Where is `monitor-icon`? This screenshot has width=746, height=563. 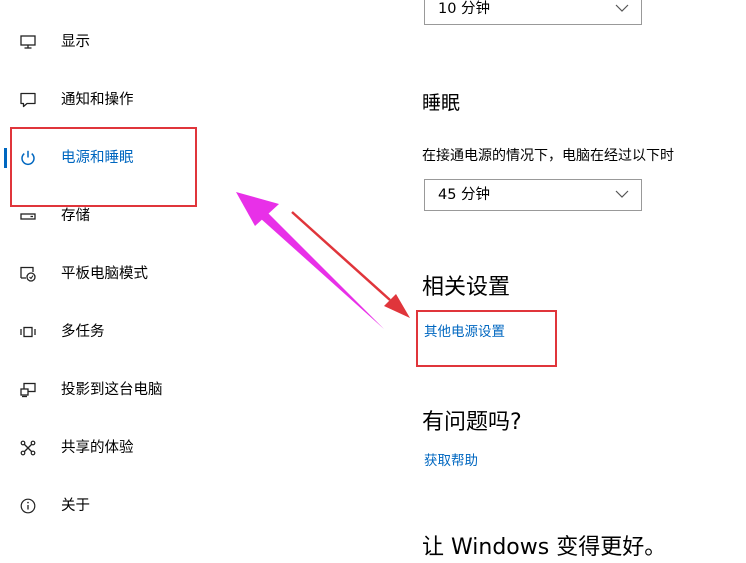
monitor-icon is located at coordinates (28, 42).